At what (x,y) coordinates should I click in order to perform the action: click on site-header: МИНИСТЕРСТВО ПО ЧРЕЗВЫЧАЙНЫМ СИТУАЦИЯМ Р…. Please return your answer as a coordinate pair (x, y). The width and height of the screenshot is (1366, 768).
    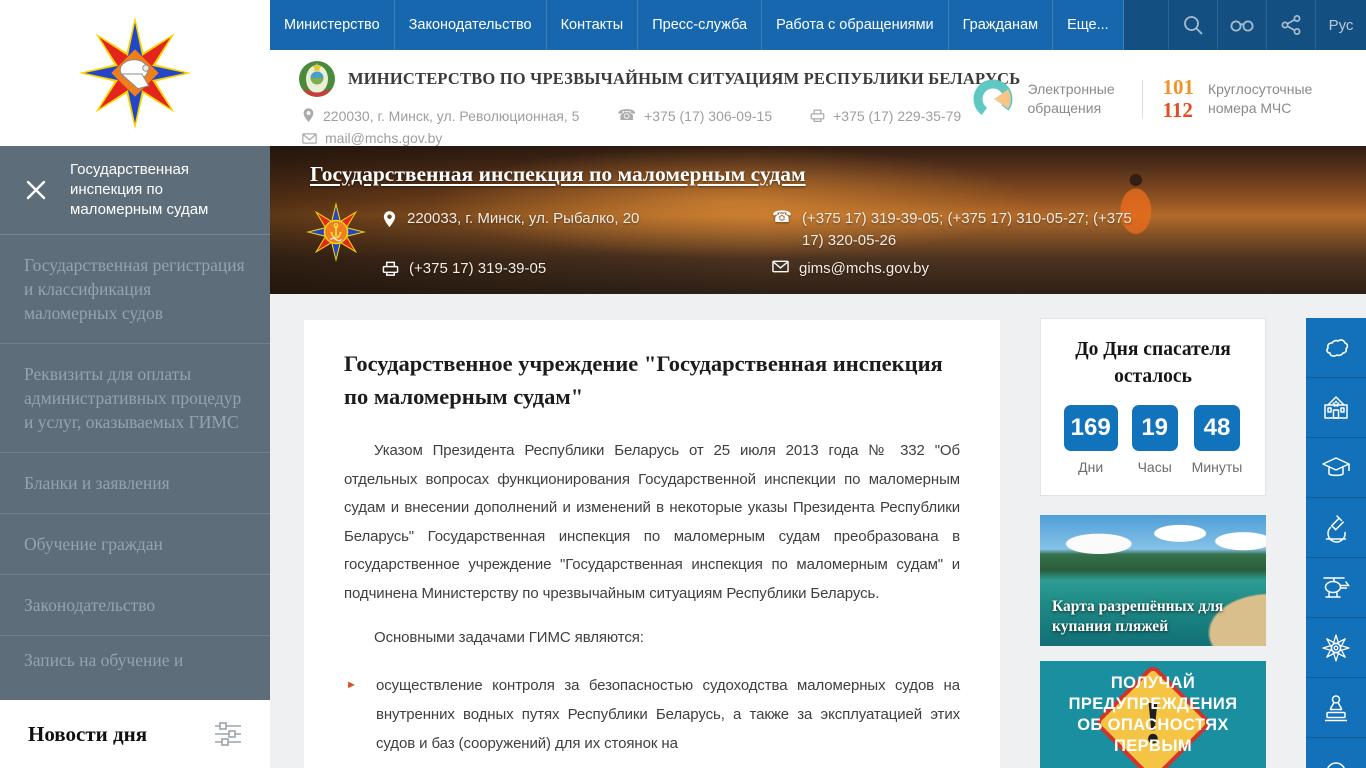
    Looking at the image, I should click on (818, 98).